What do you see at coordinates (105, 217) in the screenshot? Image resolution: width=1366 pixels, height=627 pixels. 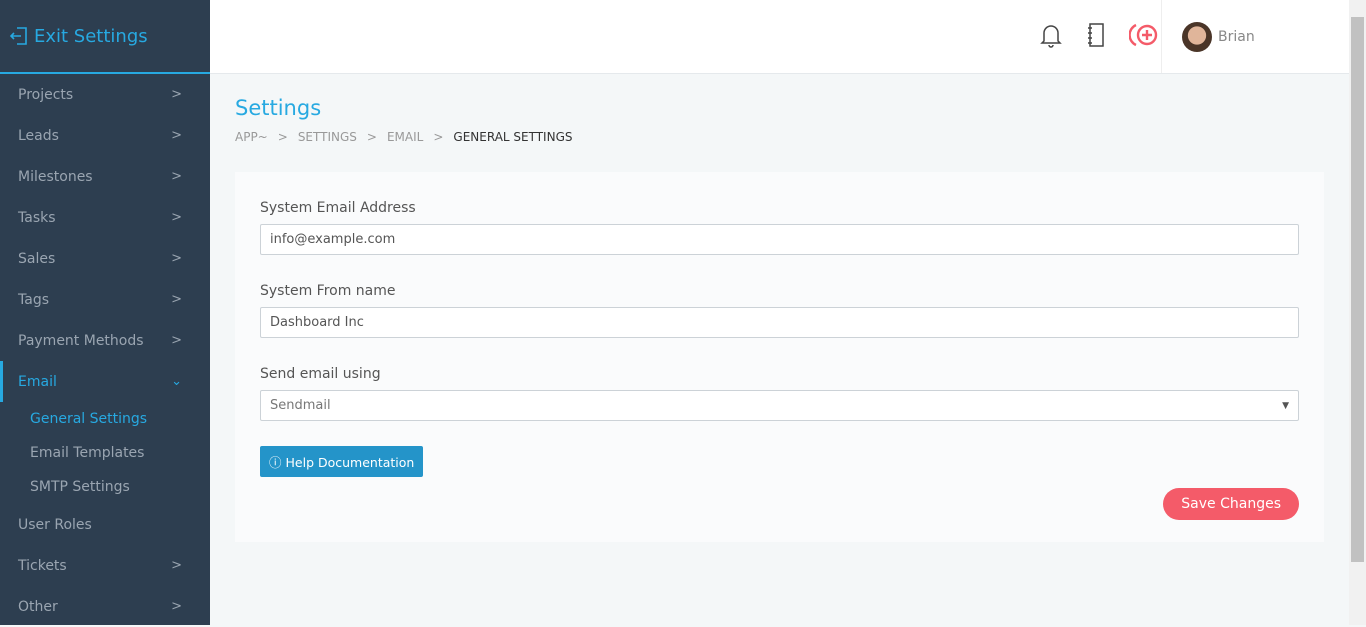 I see `sidebar-item-tasks: Tasks >` at bounding box center [105, 217].